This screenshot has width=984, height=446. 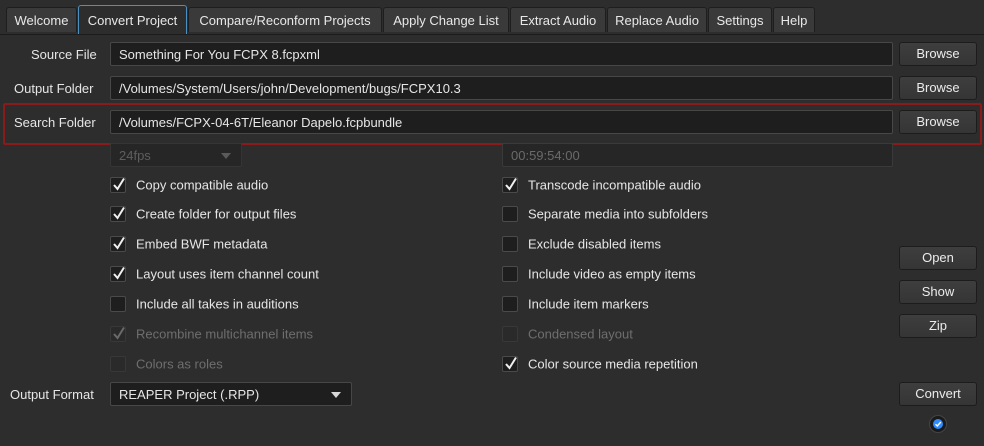 I want to click on checkbox-label: Include all takes in auditions, so click(x=217, y=304).